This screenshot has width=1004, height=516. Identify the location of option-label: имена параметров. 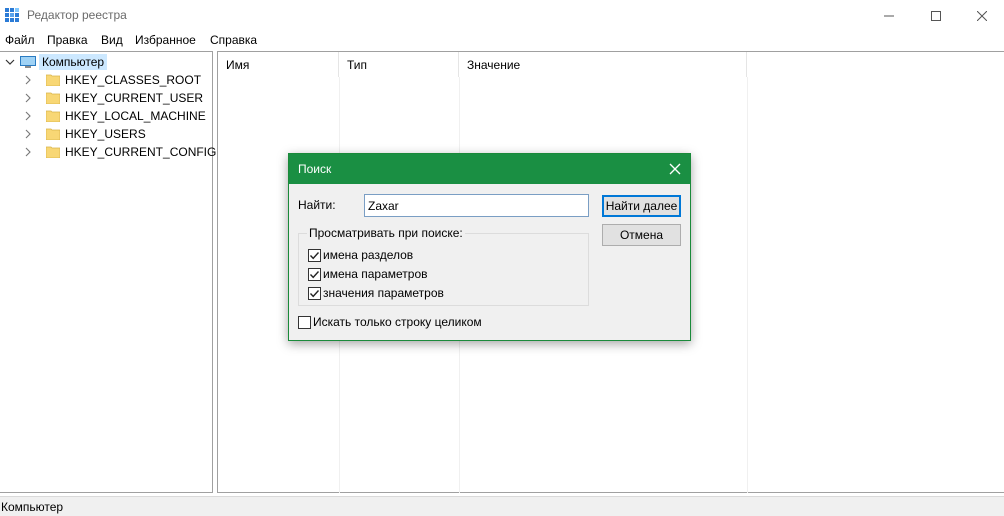
(375, 274).